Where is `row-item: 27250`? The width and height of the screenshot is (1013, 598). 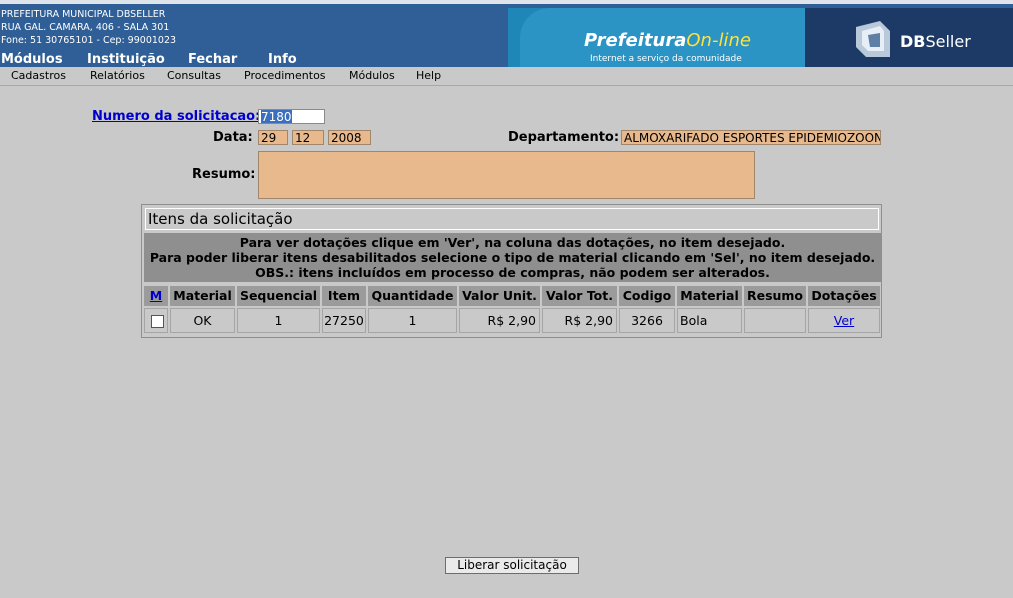 row-item: 27250 is located at coordinates (344, 320).